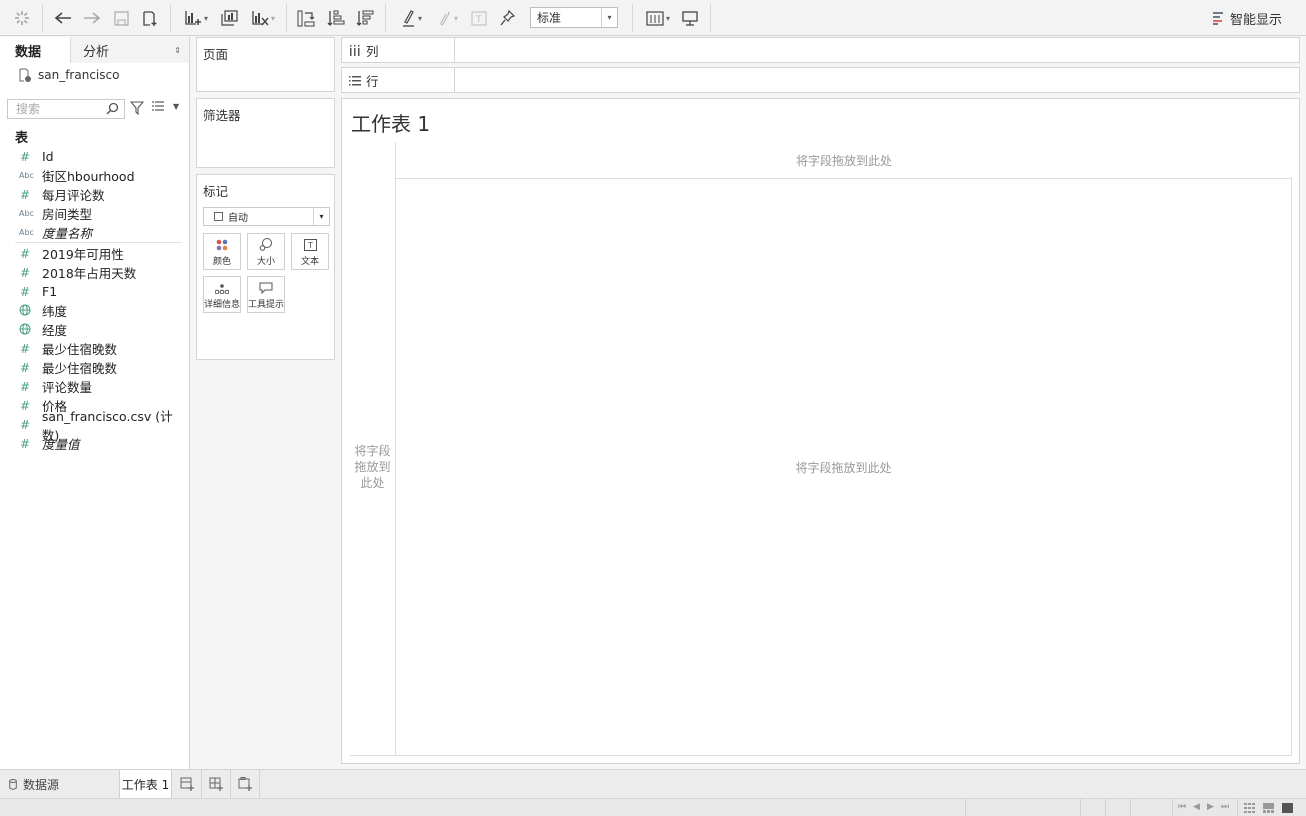 The image size is (1306, 816). What do you see at coordinates (94, 253) in the screenshot?
I see `field-item: # 2019年可用性` at bounding box center [94, 253].